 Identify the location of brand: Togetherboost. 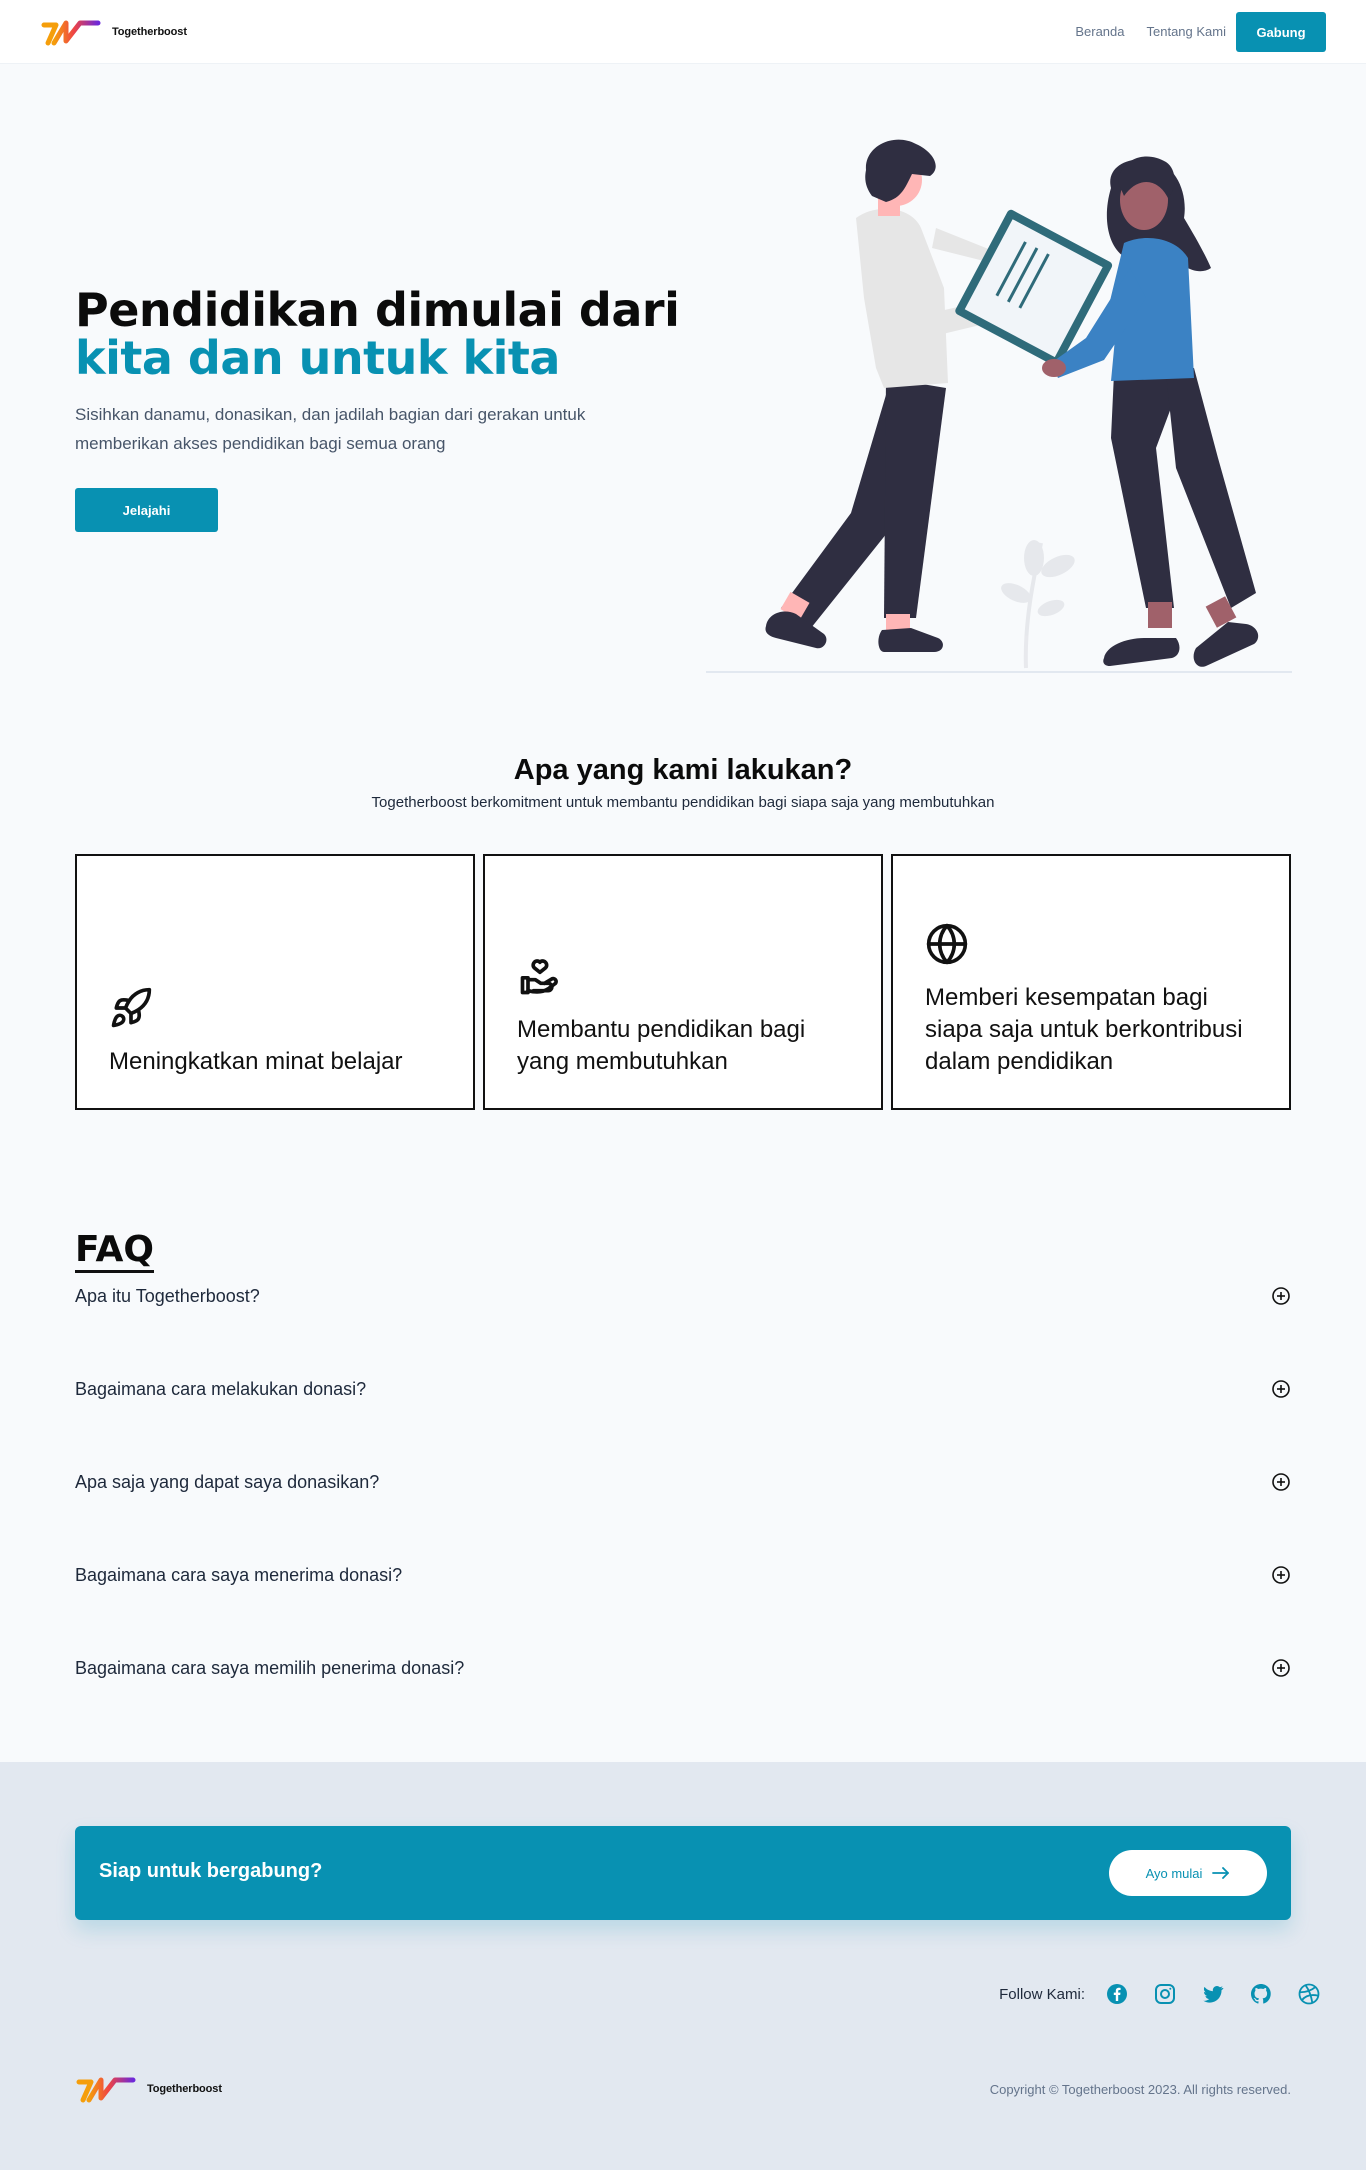
(113, 32).